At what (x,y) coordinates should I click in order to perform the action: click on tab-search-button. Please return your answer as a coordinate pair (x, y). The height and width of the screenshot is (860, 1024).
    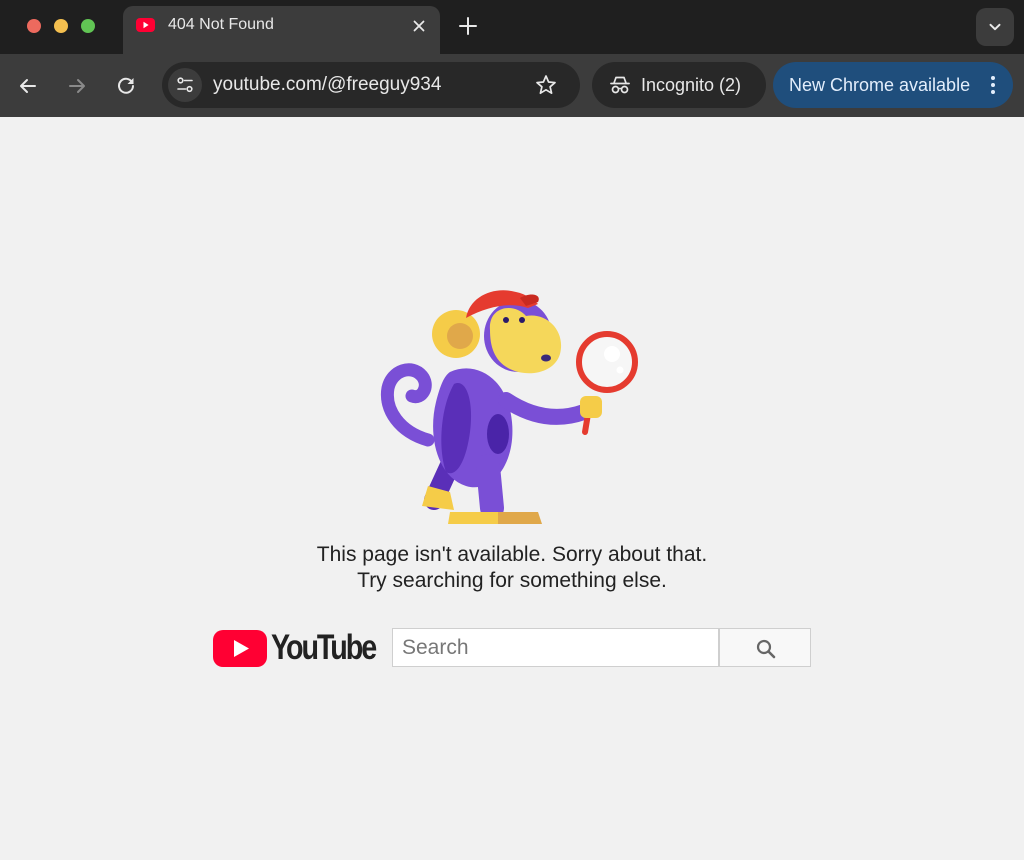
    Looking at the image, I should click on (995, 27).